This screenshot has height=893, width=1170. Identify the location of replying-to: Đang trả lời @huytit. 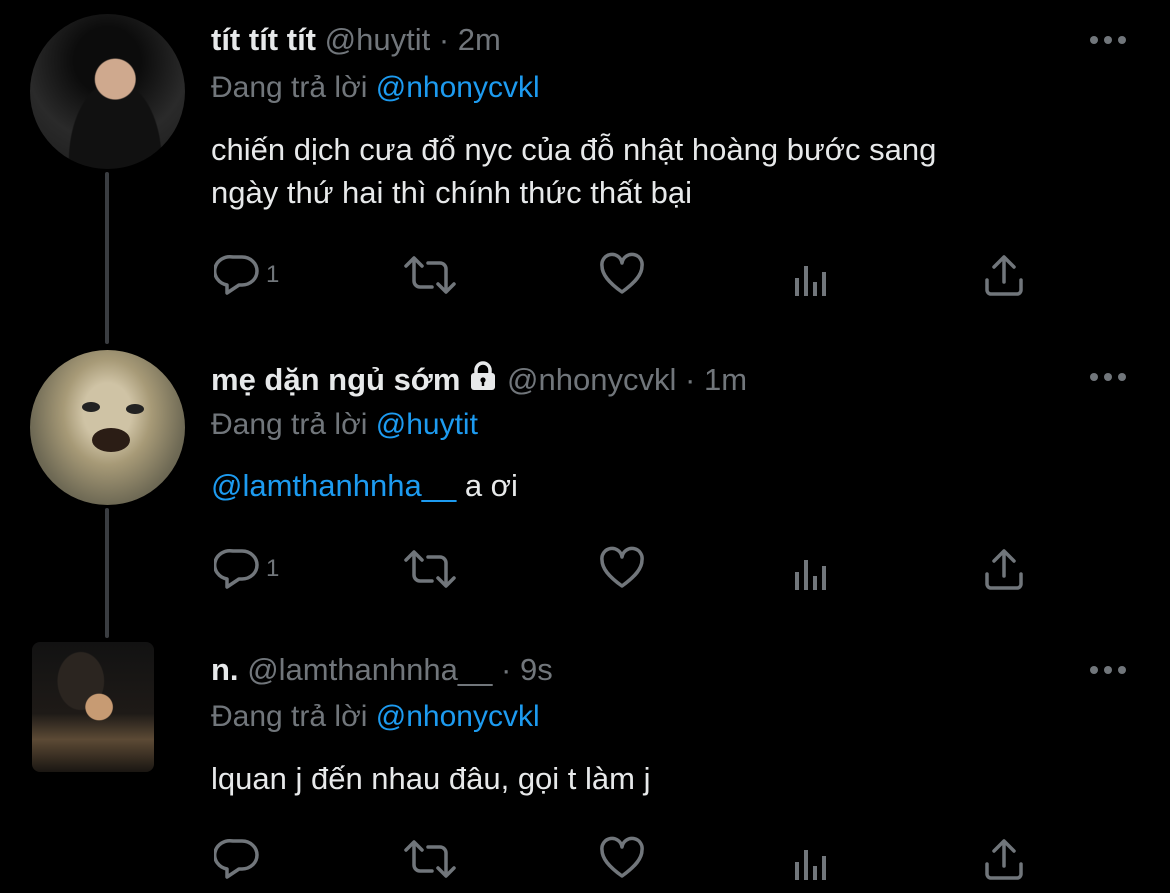
(344, 425).